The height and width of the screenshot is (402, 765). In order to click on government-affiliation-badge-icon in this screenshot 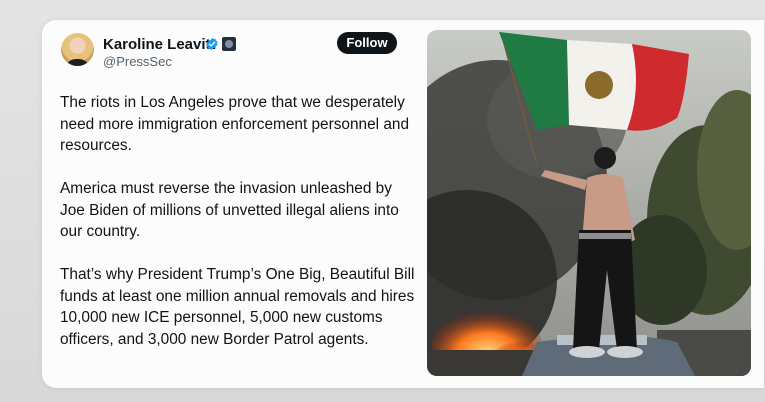, I will do `click(229, 44)`.